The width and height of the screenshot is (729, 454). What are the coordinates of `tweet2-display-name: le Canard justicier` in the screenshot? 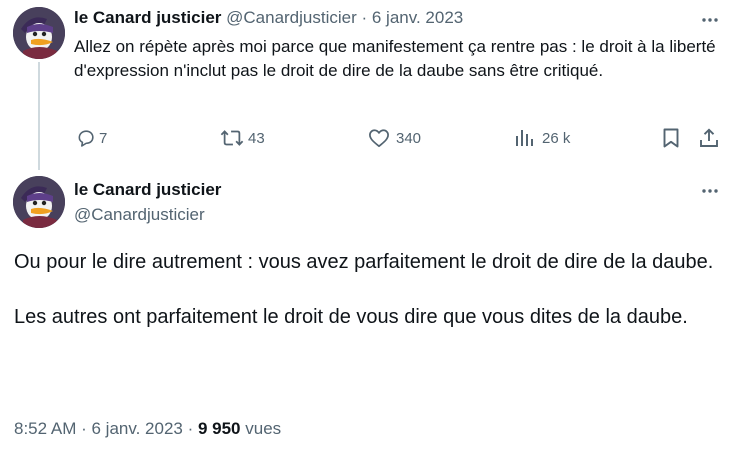 It's located at (147, 190).